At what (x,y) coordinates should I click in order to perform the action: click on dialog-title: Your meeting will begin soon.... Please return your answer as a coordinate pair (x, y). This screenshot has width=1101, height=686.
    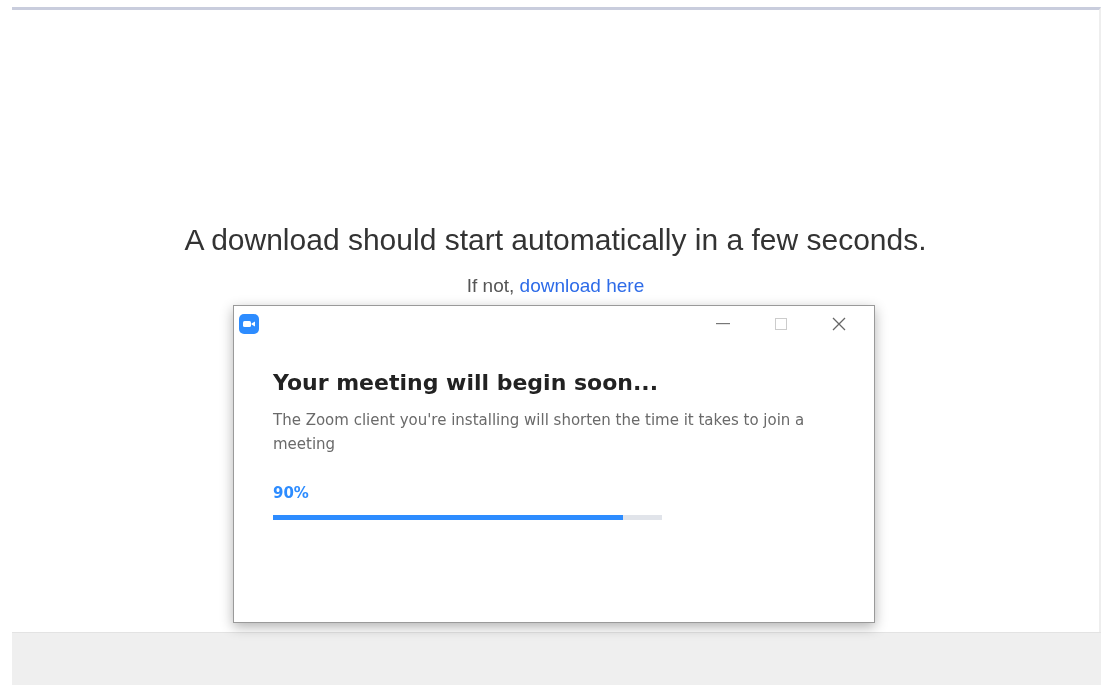
    Looking at the image, I should click on (466, 383).